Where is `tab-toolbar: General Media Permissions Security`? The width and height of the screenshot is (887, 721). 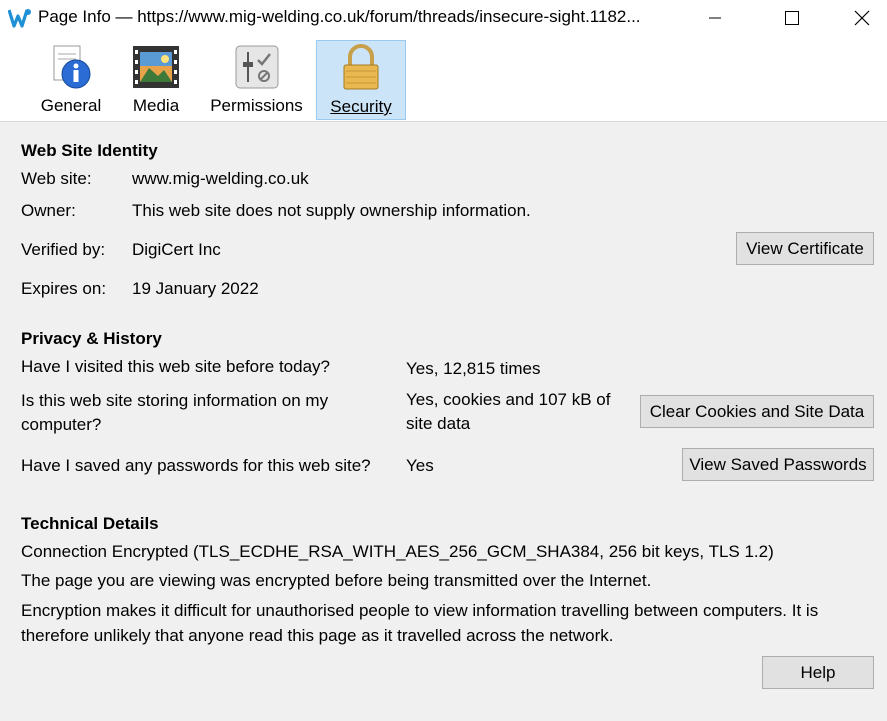 tab-toolbar: General Media Permissions Security is located at coordinates (443, 79).